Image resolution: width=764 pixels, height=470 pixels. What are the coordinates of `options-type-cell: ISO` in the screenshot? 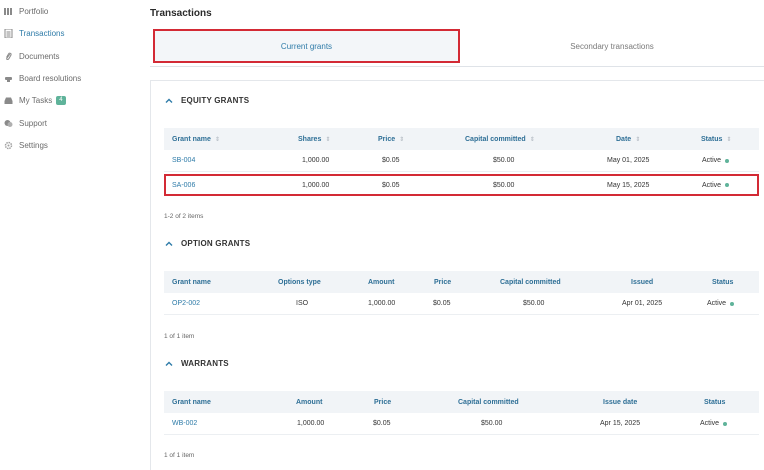 It's located at (302, 303).